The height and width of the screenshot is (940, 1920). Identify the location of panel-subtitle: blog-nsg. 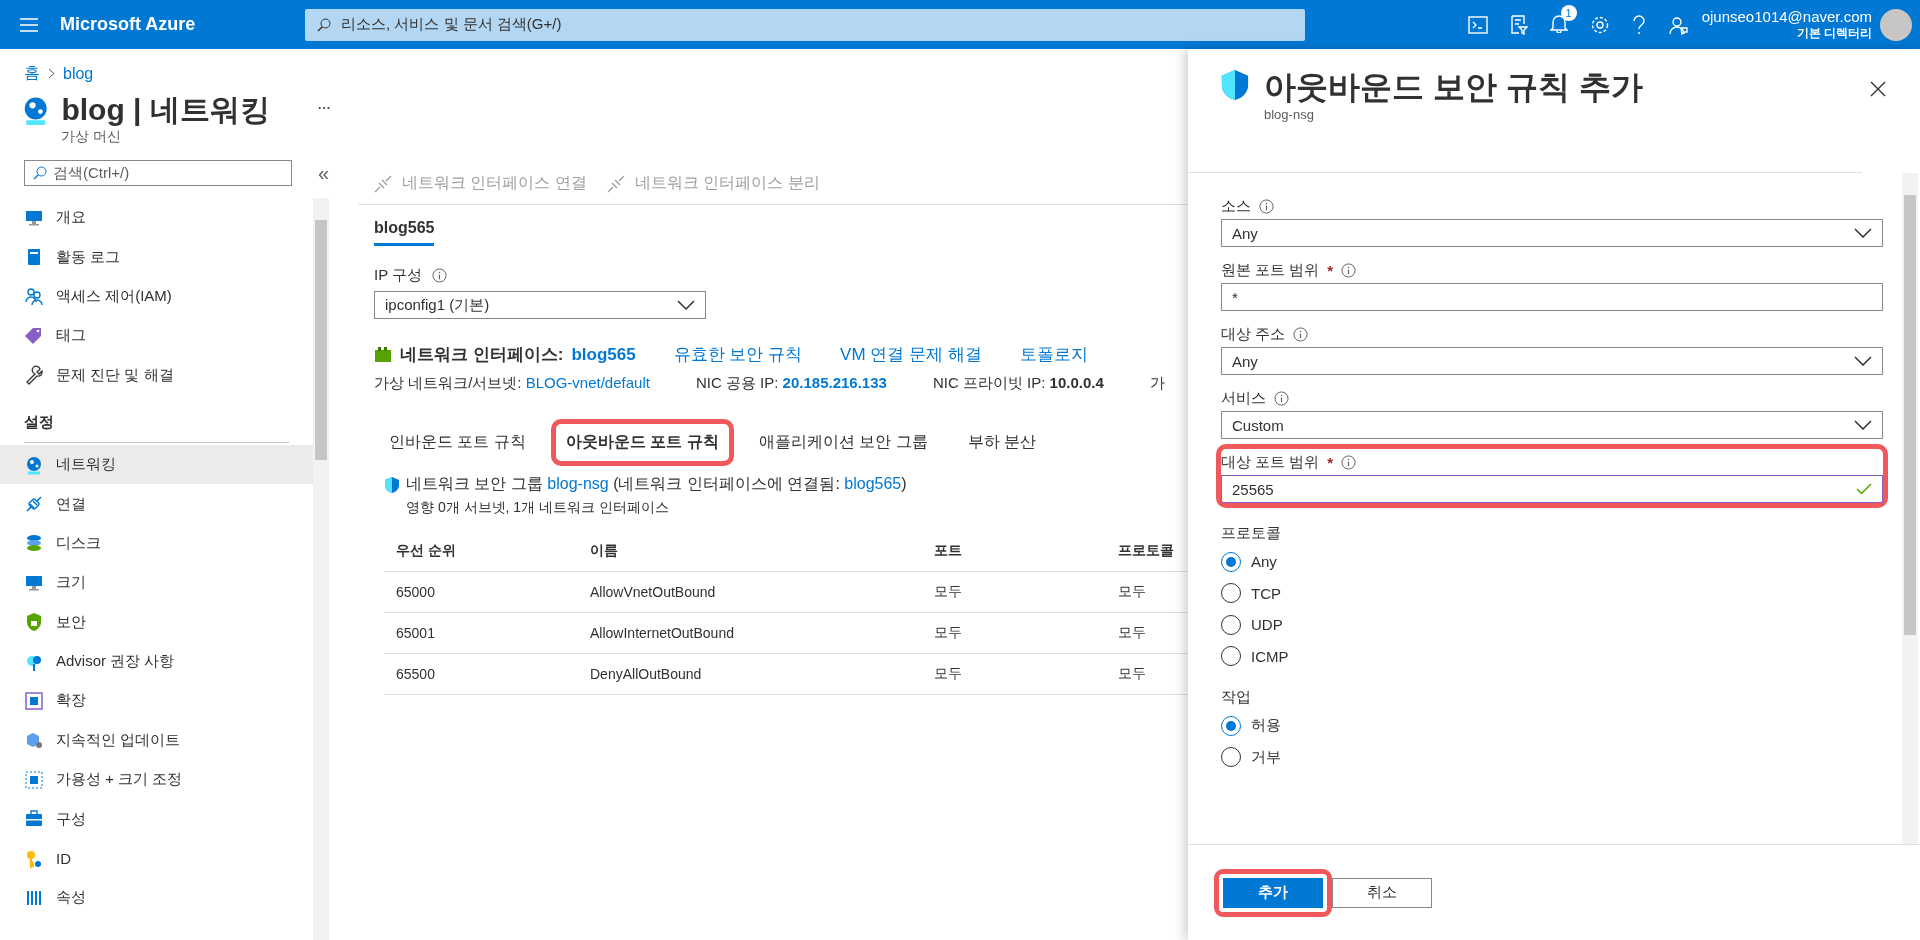
(1289, 114).